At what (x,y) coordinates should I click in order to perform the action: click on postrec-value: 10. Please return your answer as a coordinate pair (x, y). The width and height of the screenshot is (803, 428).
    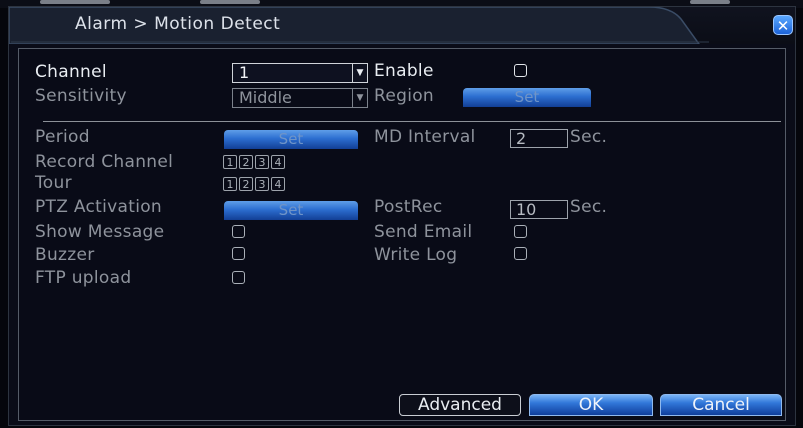
    Looking at the image, I should click on (526, 209).